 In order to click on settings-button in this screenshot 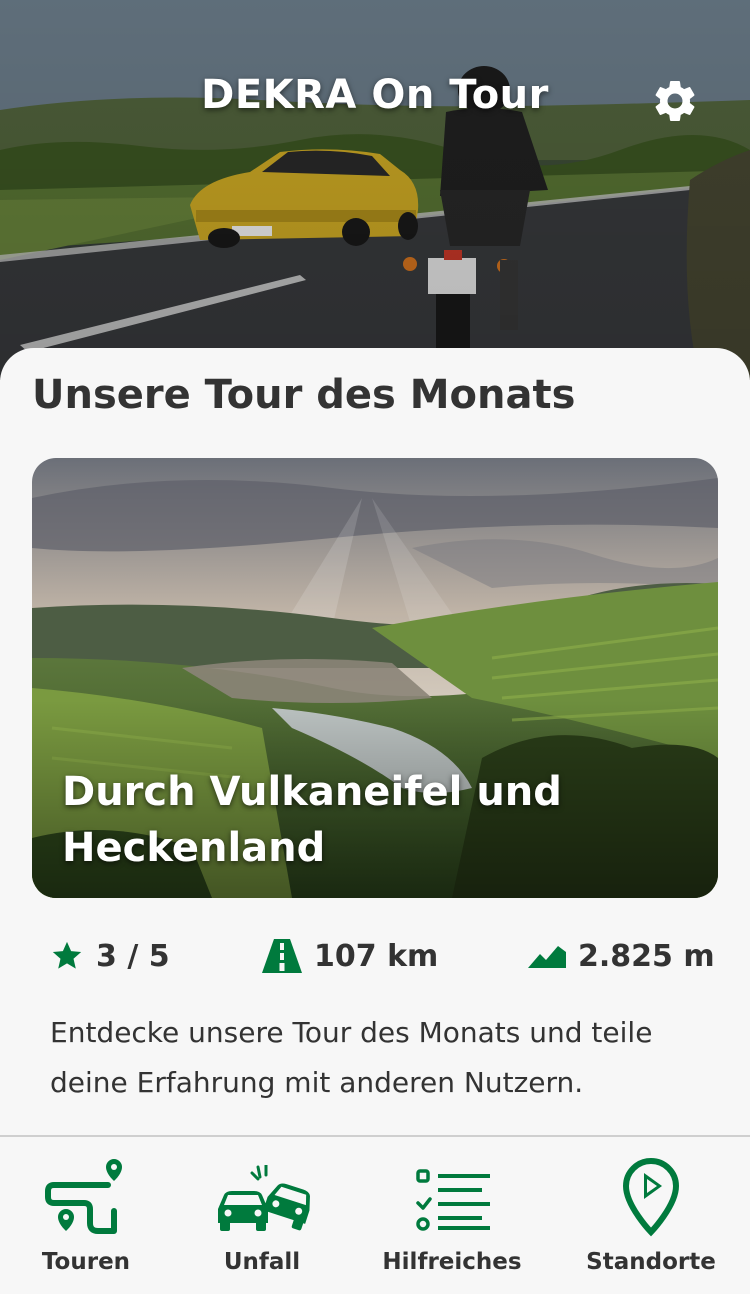, I will do `click(675, 101)`.